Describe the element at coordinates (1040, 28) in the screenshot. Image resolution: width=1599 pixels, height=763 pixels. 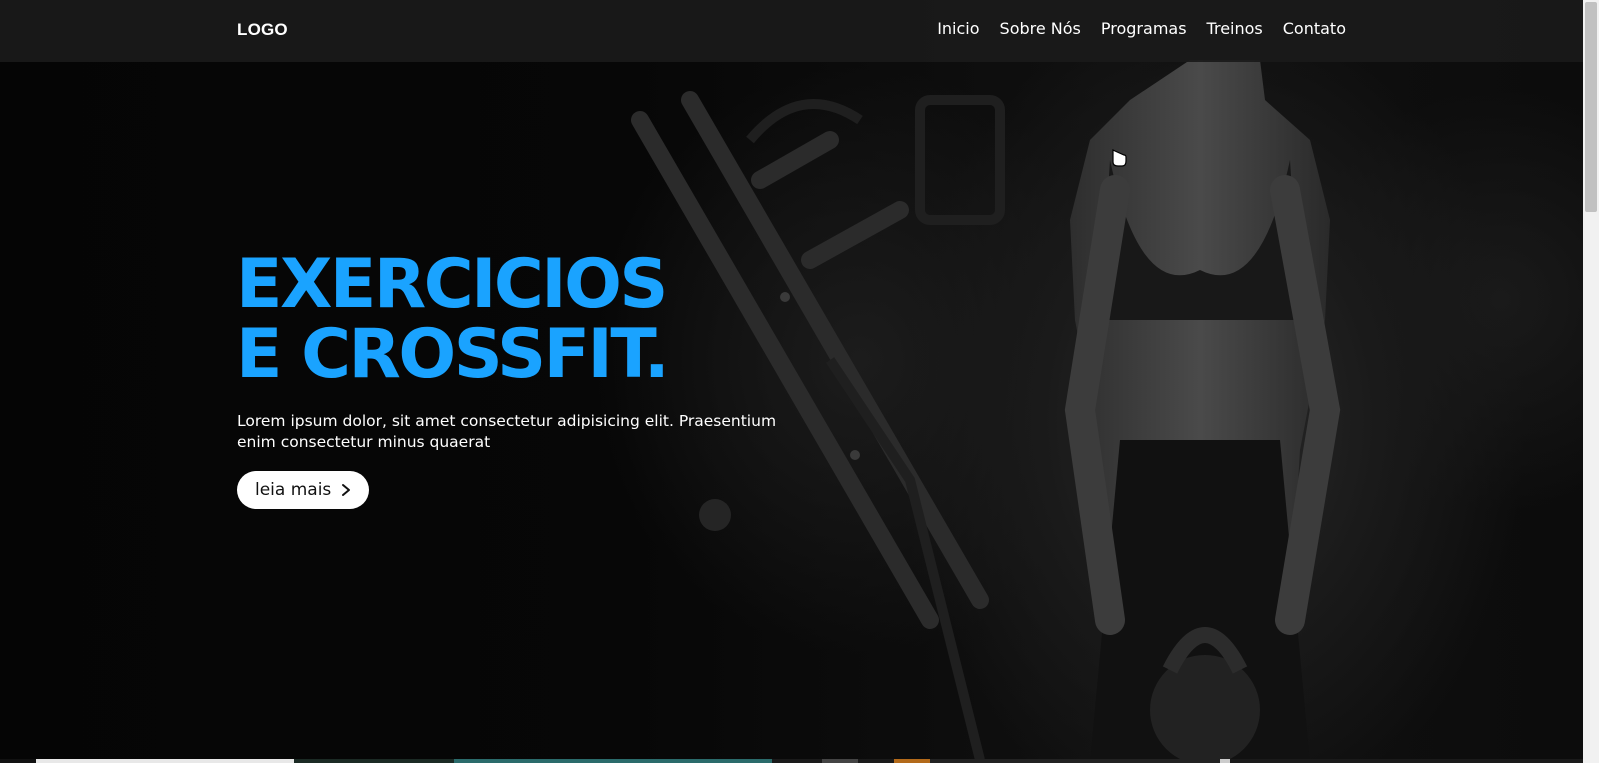
I see `nav-link-sobre-nos: Sobre Nós` at that location.